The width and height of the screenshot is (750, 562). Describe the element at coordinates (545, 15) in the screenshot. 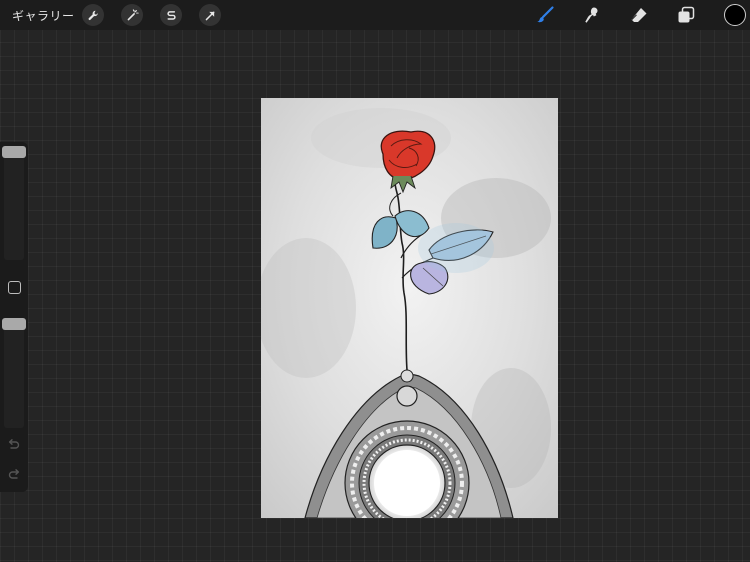

I see `brush-icon` at that location.